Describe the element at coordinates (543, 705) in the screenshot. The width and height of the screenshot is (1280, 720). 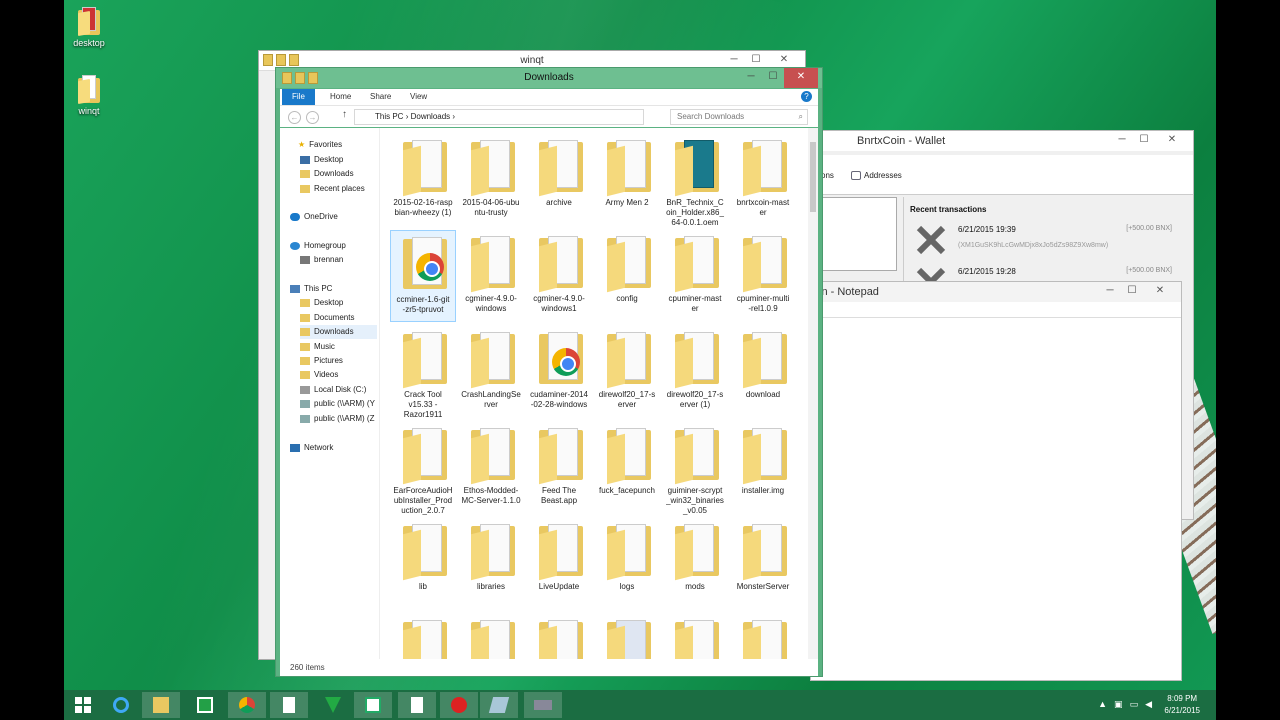
I see `remote-button` at that location.